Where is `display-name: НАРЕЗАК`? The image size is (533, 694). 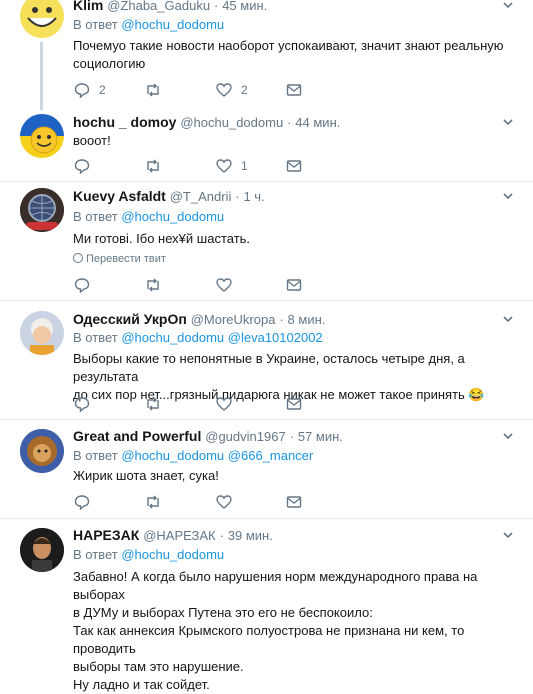 display-name: НАРЕЗАК is located at coordinates (106, 535).